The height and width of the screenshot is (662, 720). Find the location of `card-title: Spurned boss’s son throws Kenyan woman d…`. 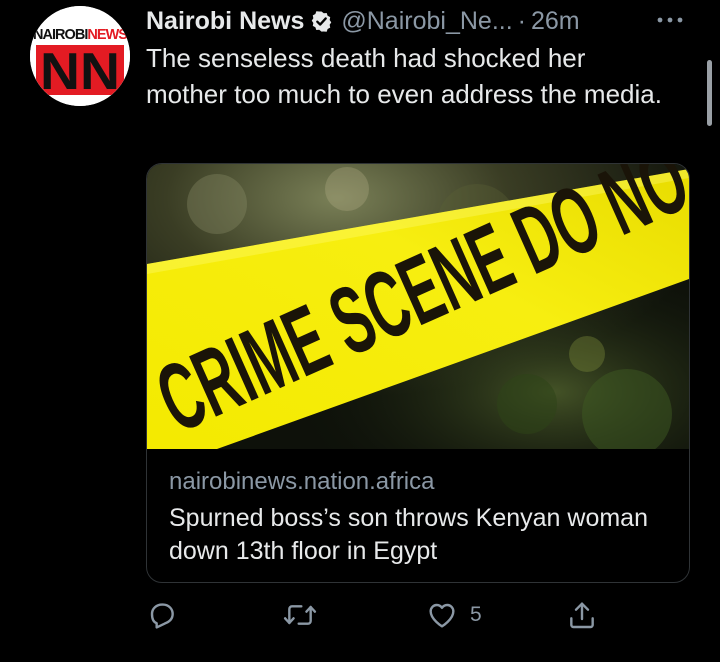

card-title: Spurned boss’s son throws Kenyan woman d… is located at coordinates (419, 535).